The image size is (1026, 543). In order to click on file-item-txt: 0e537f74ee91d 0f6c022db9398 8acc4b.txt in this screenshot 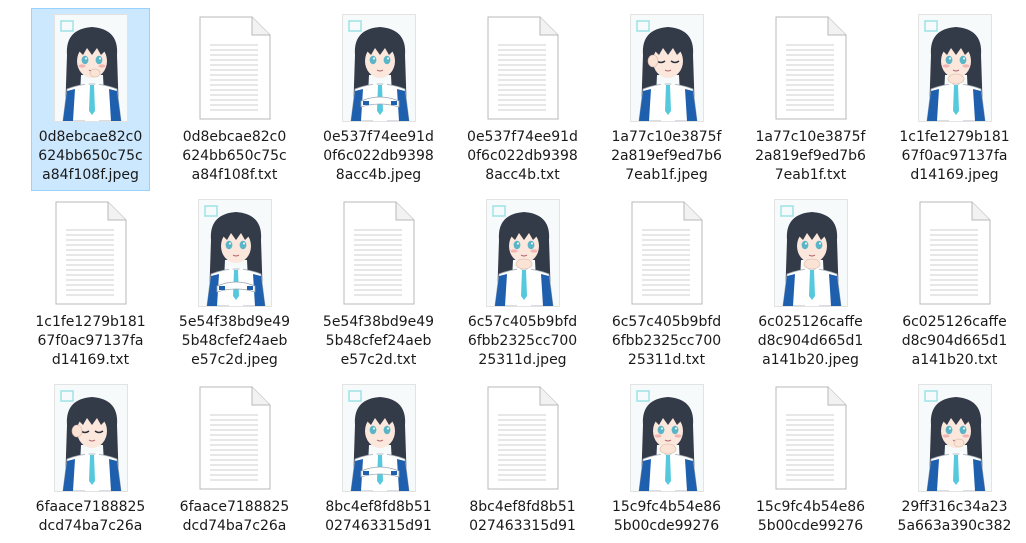, I will do `click(522, 99)`.